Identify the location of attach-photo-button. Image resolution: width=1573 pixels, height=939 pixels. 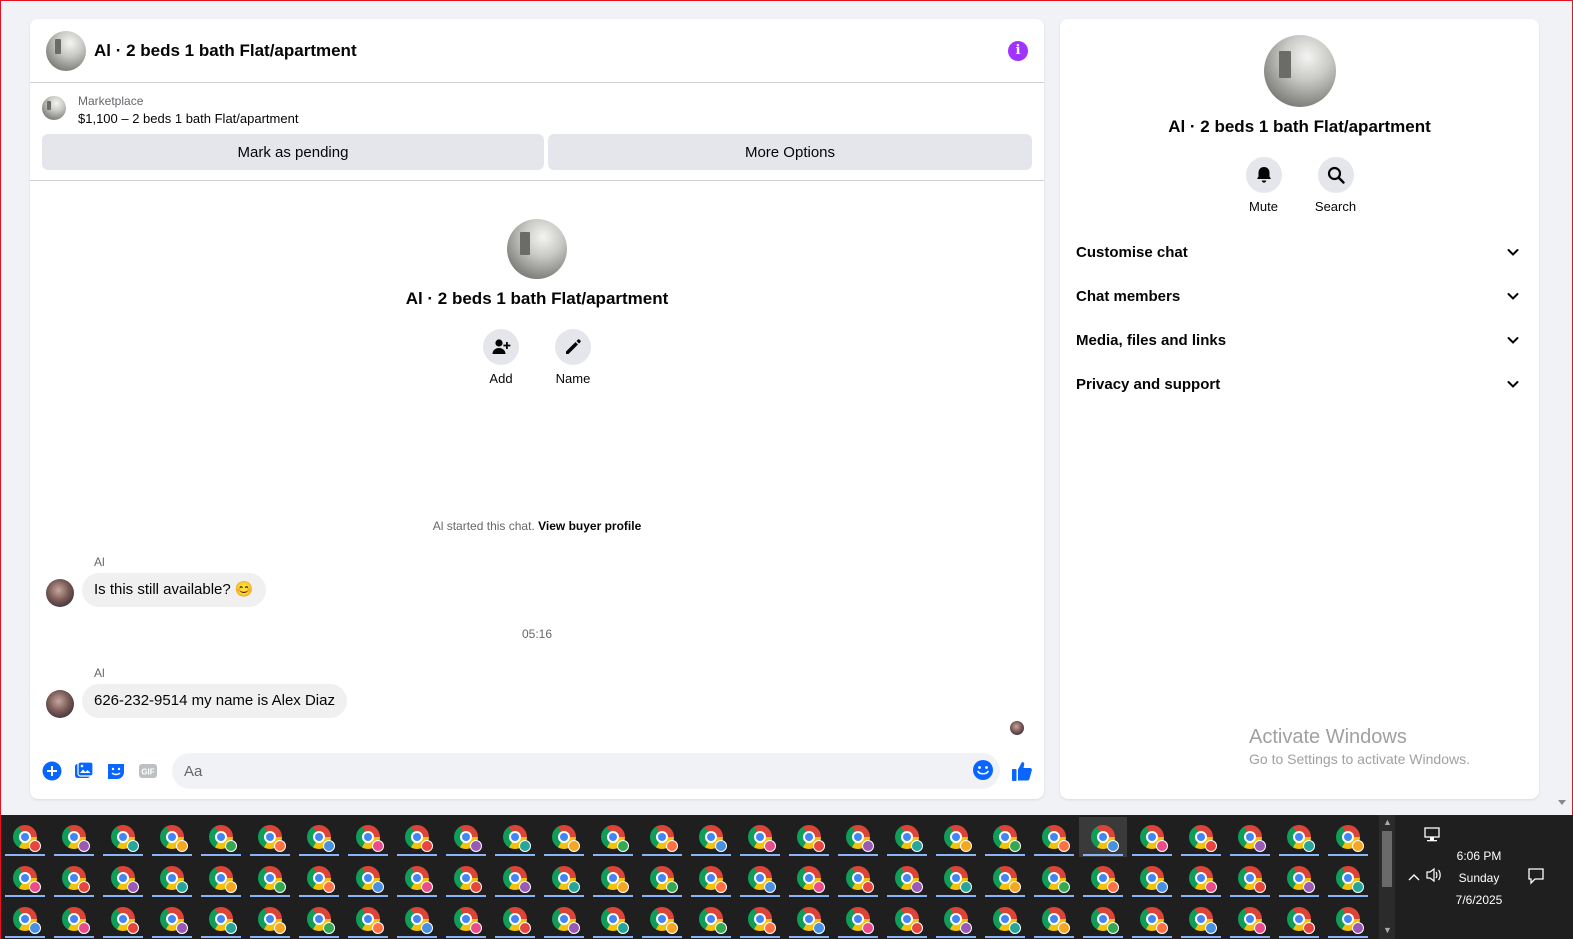
(84, 771).